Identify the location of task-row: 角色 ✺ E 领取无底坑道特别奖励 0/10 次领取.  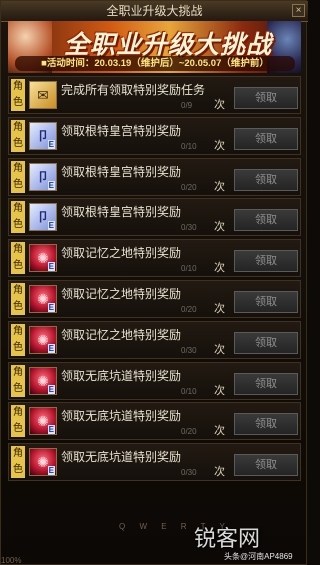
(154, 380).